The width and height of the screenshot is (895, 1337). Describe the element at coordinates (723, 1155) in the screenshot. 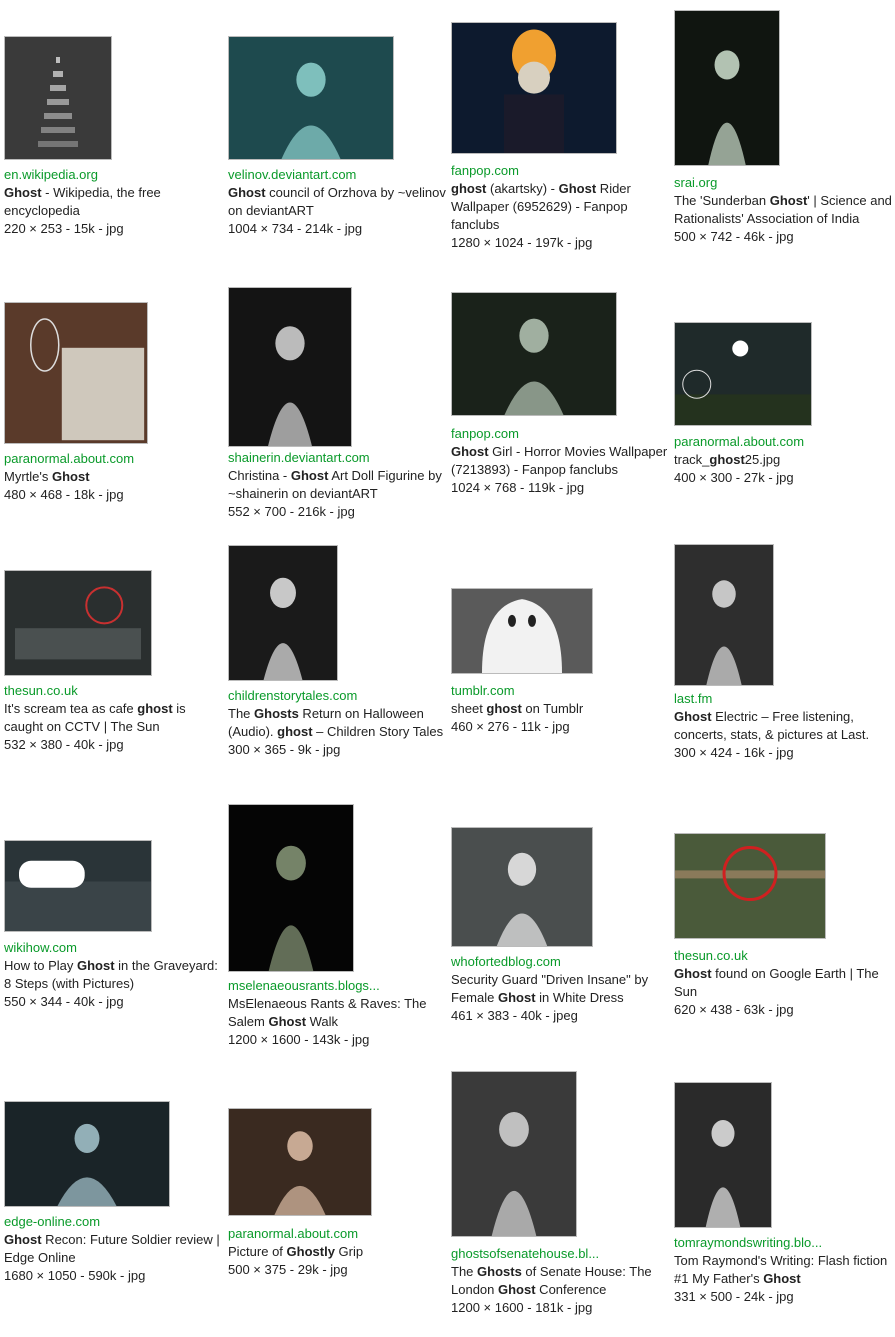

I see `garden-path-image` at that location.